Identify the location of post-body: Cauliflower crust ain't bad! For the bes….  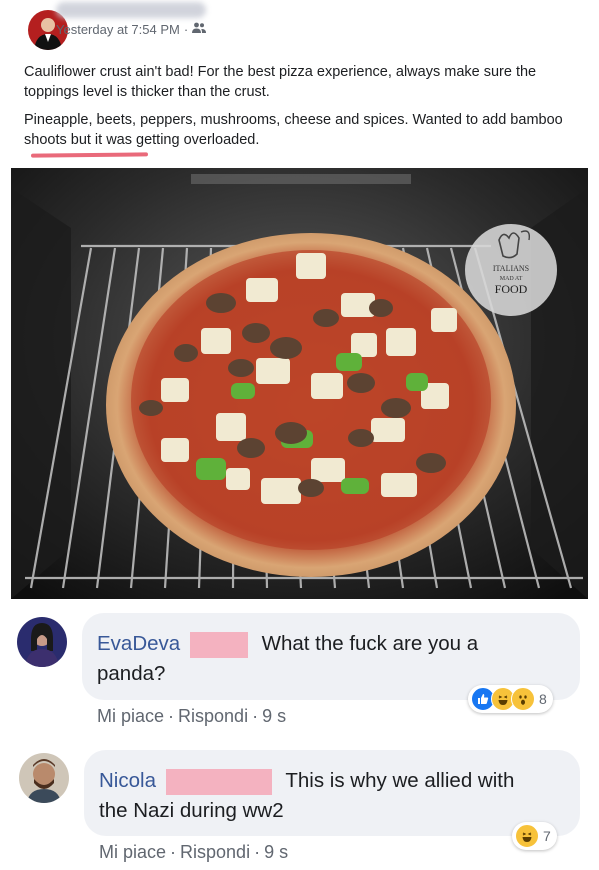
(301, 110).